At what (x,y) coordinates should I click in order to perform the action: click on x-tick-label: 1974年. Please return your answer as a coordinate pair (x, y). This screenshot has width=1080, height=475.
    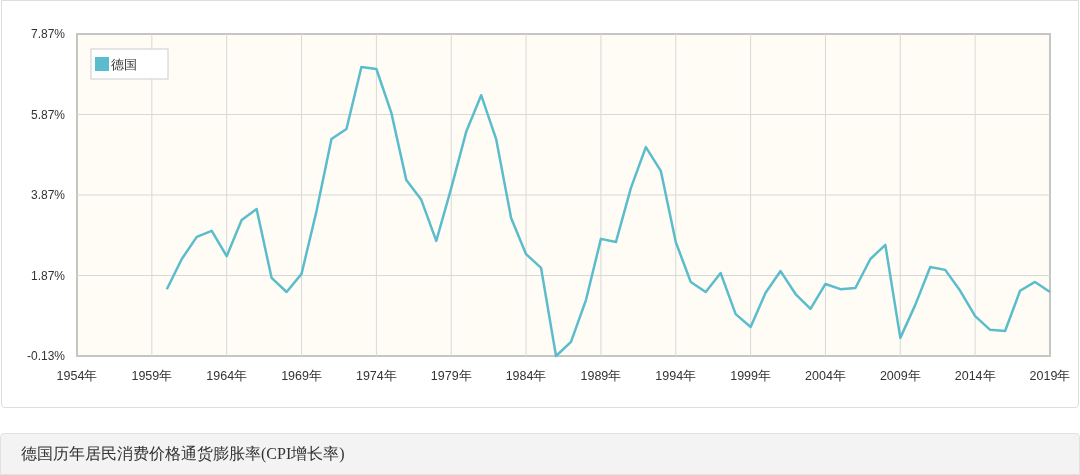
    Looking at the image, I should click on (376, 376).